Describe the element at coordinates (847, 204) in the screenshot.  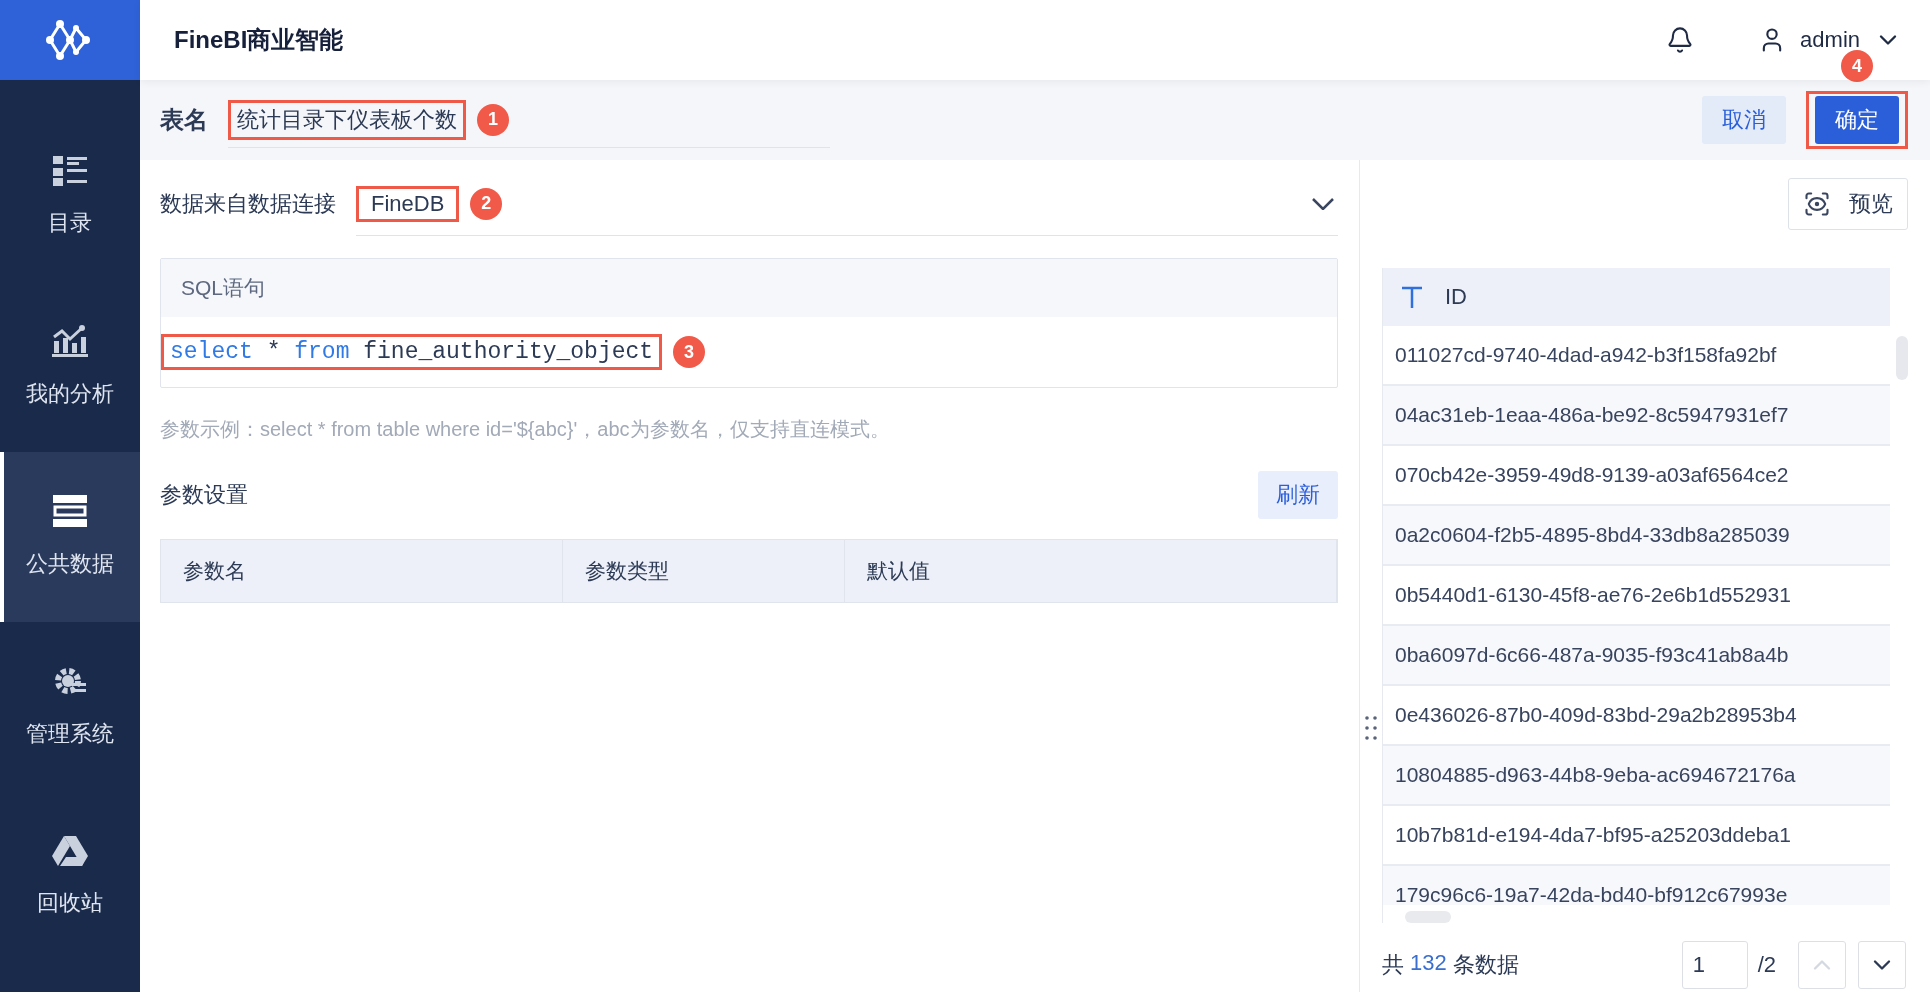
I see `connection-select: FineDB 2` at that location.